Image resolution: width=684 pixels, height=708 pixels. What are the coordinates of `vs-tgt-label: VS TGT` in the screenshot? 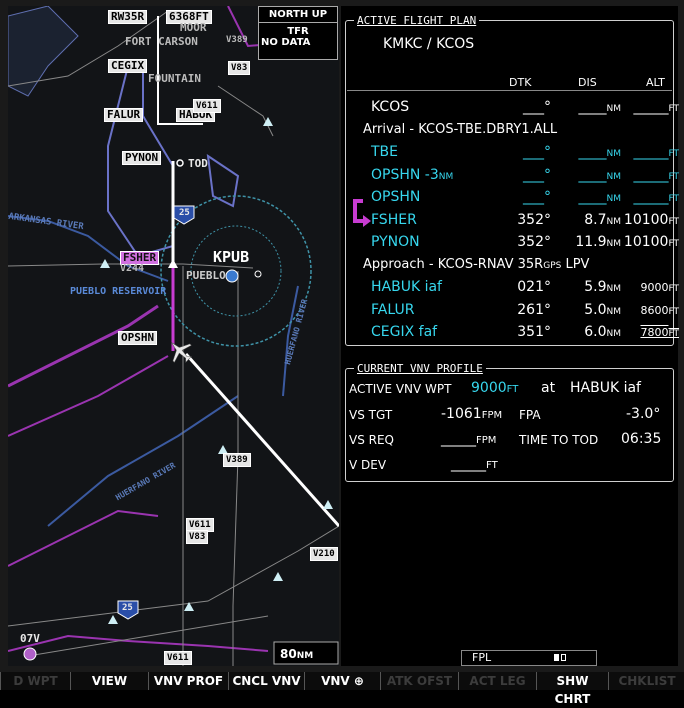 It's located at (371, 415).